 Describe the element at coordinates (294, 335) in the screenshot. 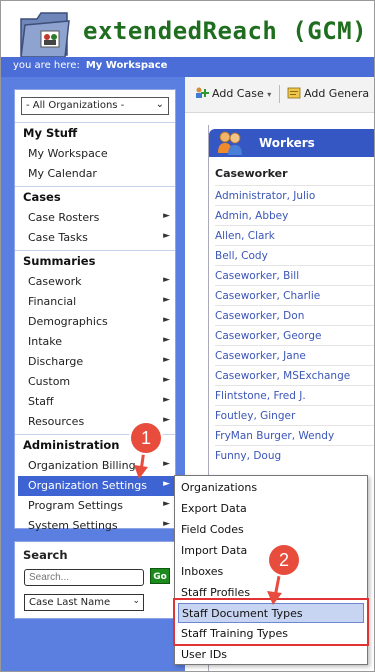

I see `table-row: Caseworker, George` at that location.